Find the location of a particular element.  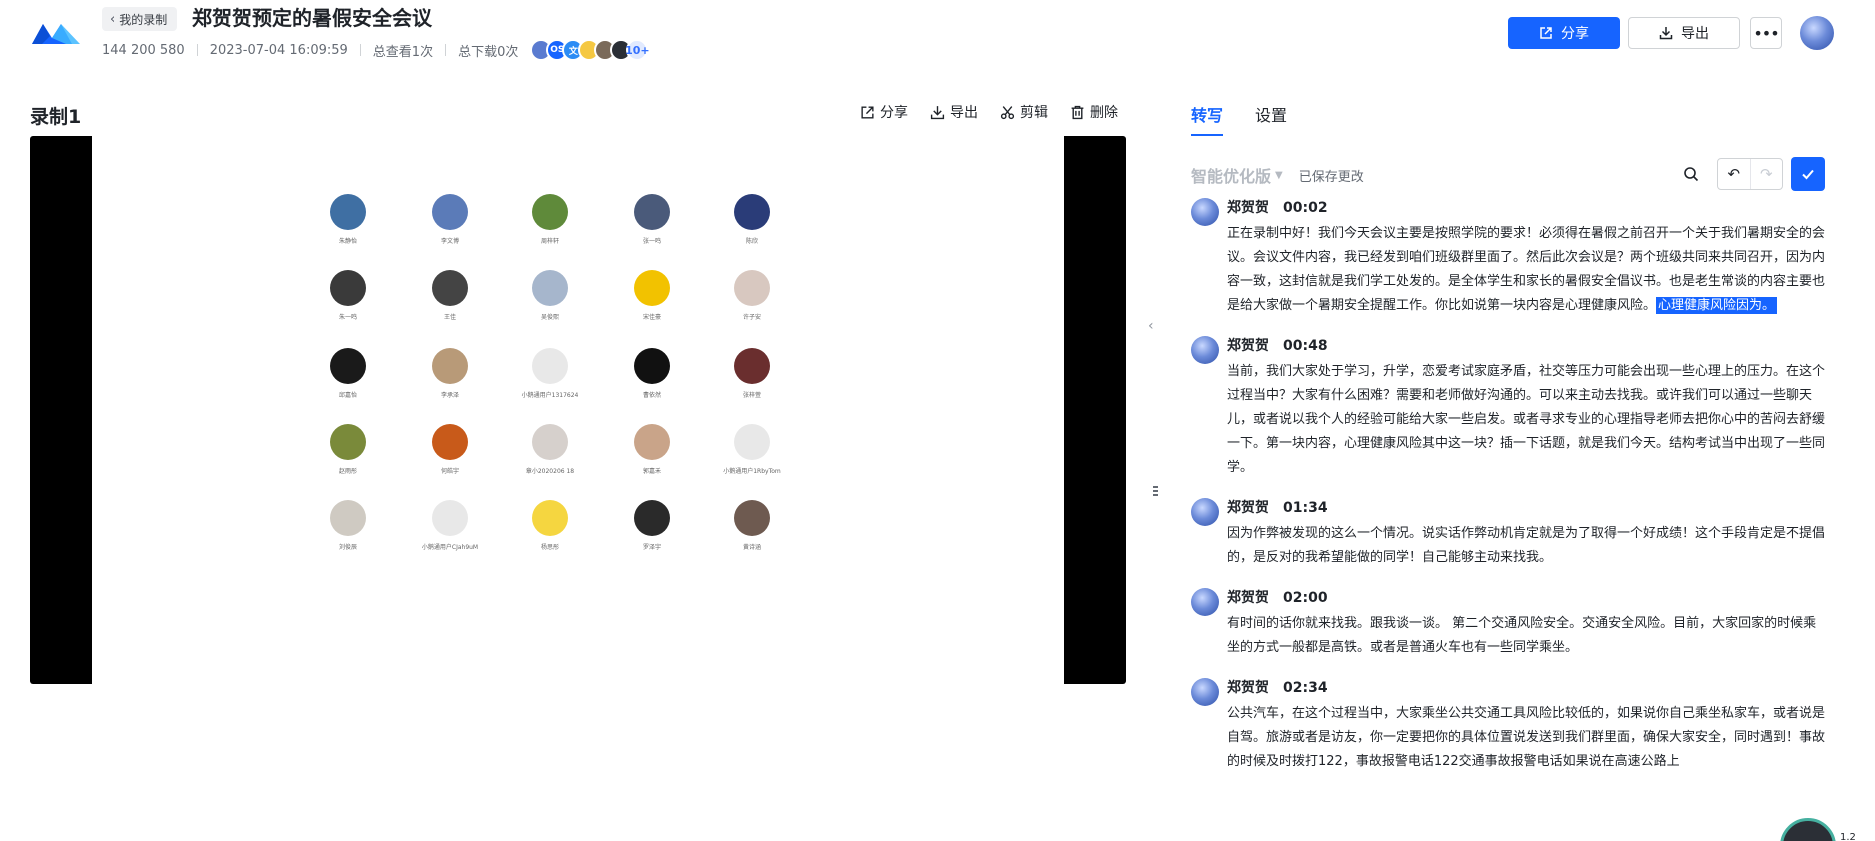

segment-header: 郑贺贺 02:00 is located at coordinates (1529, 598).